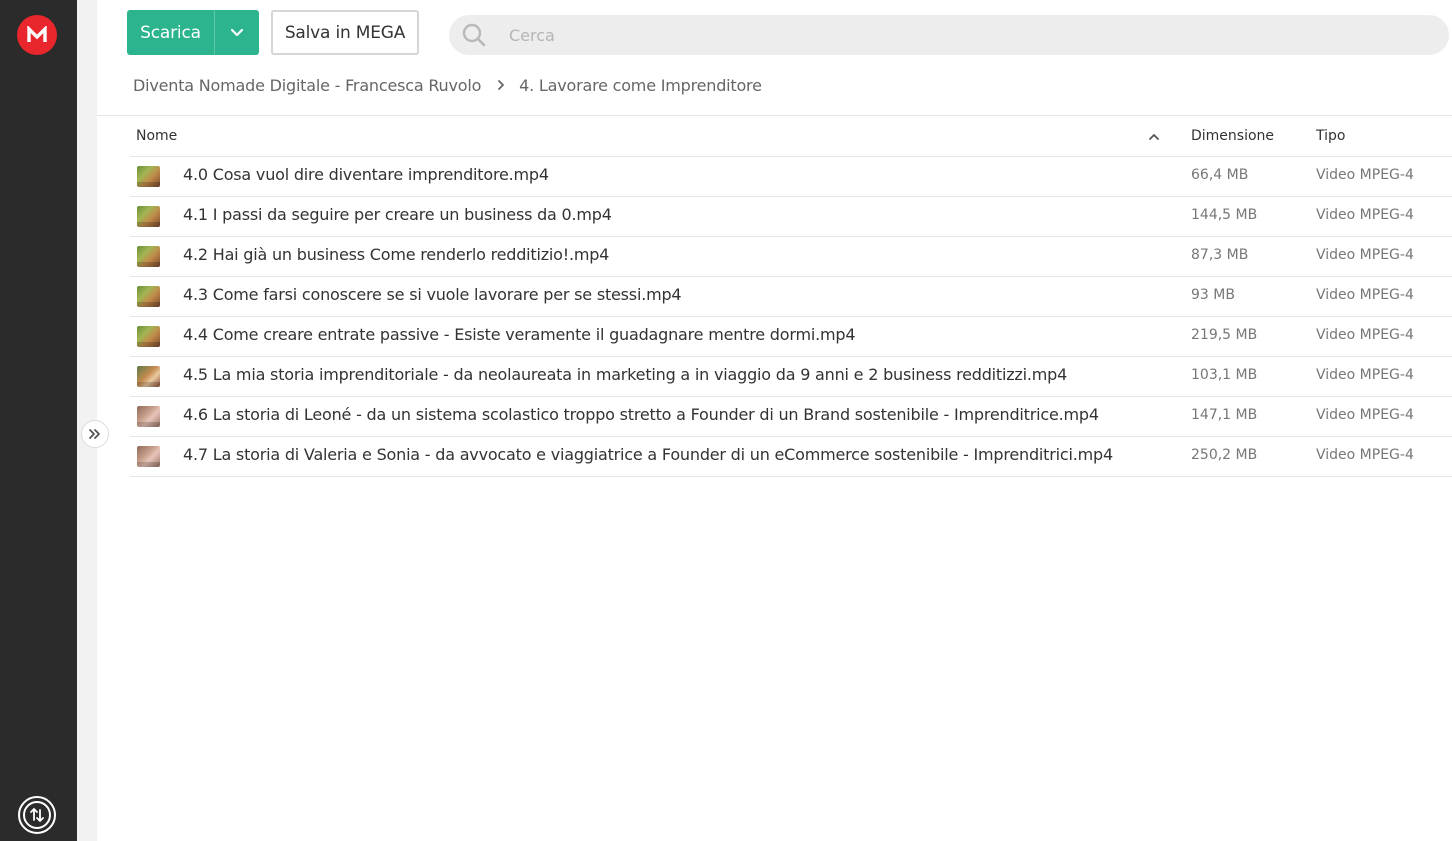 This screenshot has height=841, width=1452. What do you see at coordinates (38, 420) in the screenshot?
I see `left-sidebar` at bounding box center [38, 420].